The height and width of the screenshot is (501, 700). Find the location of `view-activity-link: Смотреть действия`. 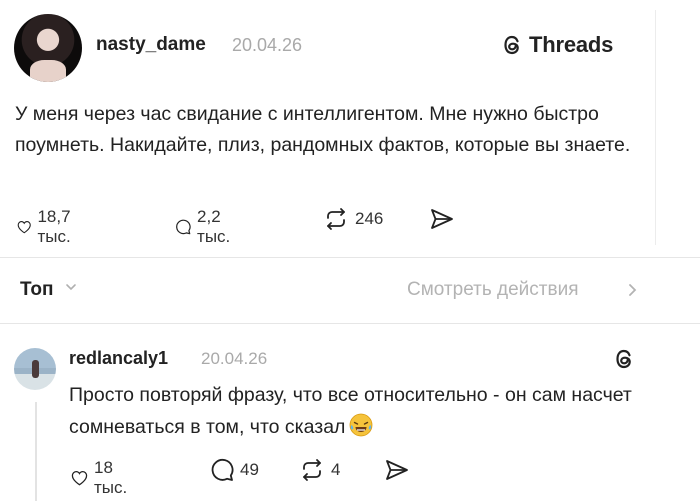

view-activity-link: Смотреть действия is located at coordinates (492, 290).